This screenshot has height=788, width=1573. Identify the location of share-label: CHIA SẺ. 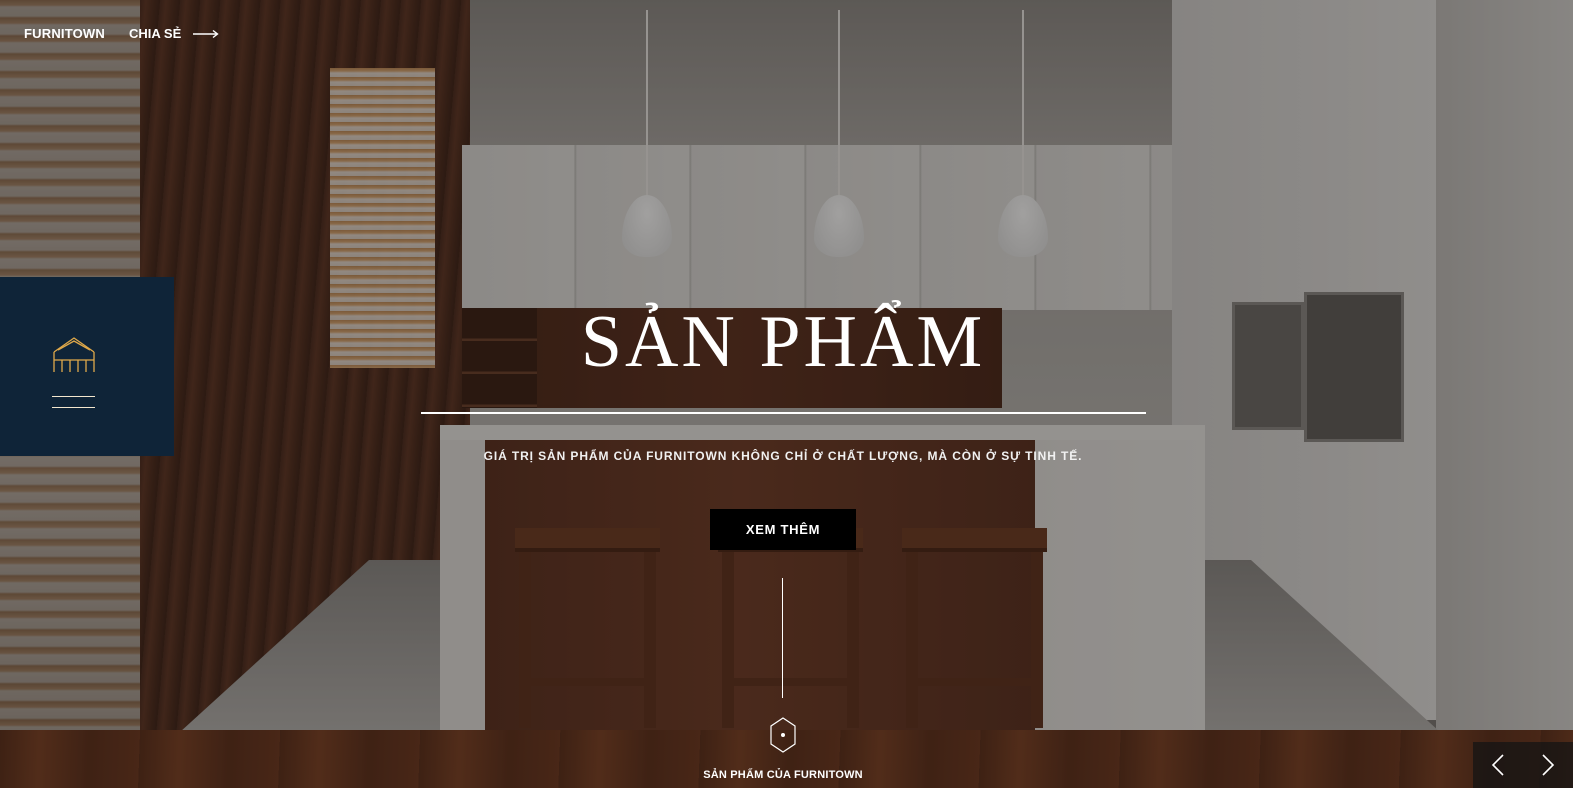
(155, 33).